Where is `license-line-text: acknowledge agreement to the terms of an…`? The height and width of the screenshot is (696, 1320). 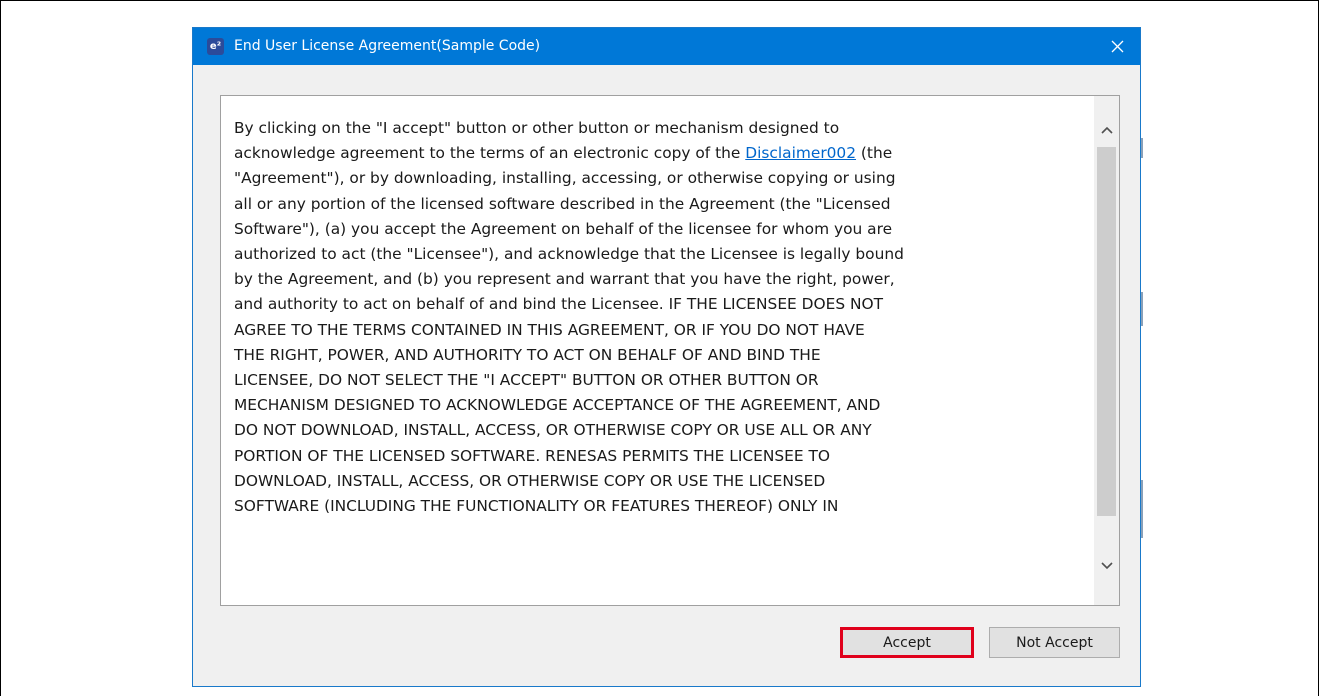
license-line-text: acknowledge agreement to the terms of an… is located at coordinates (490, 153).